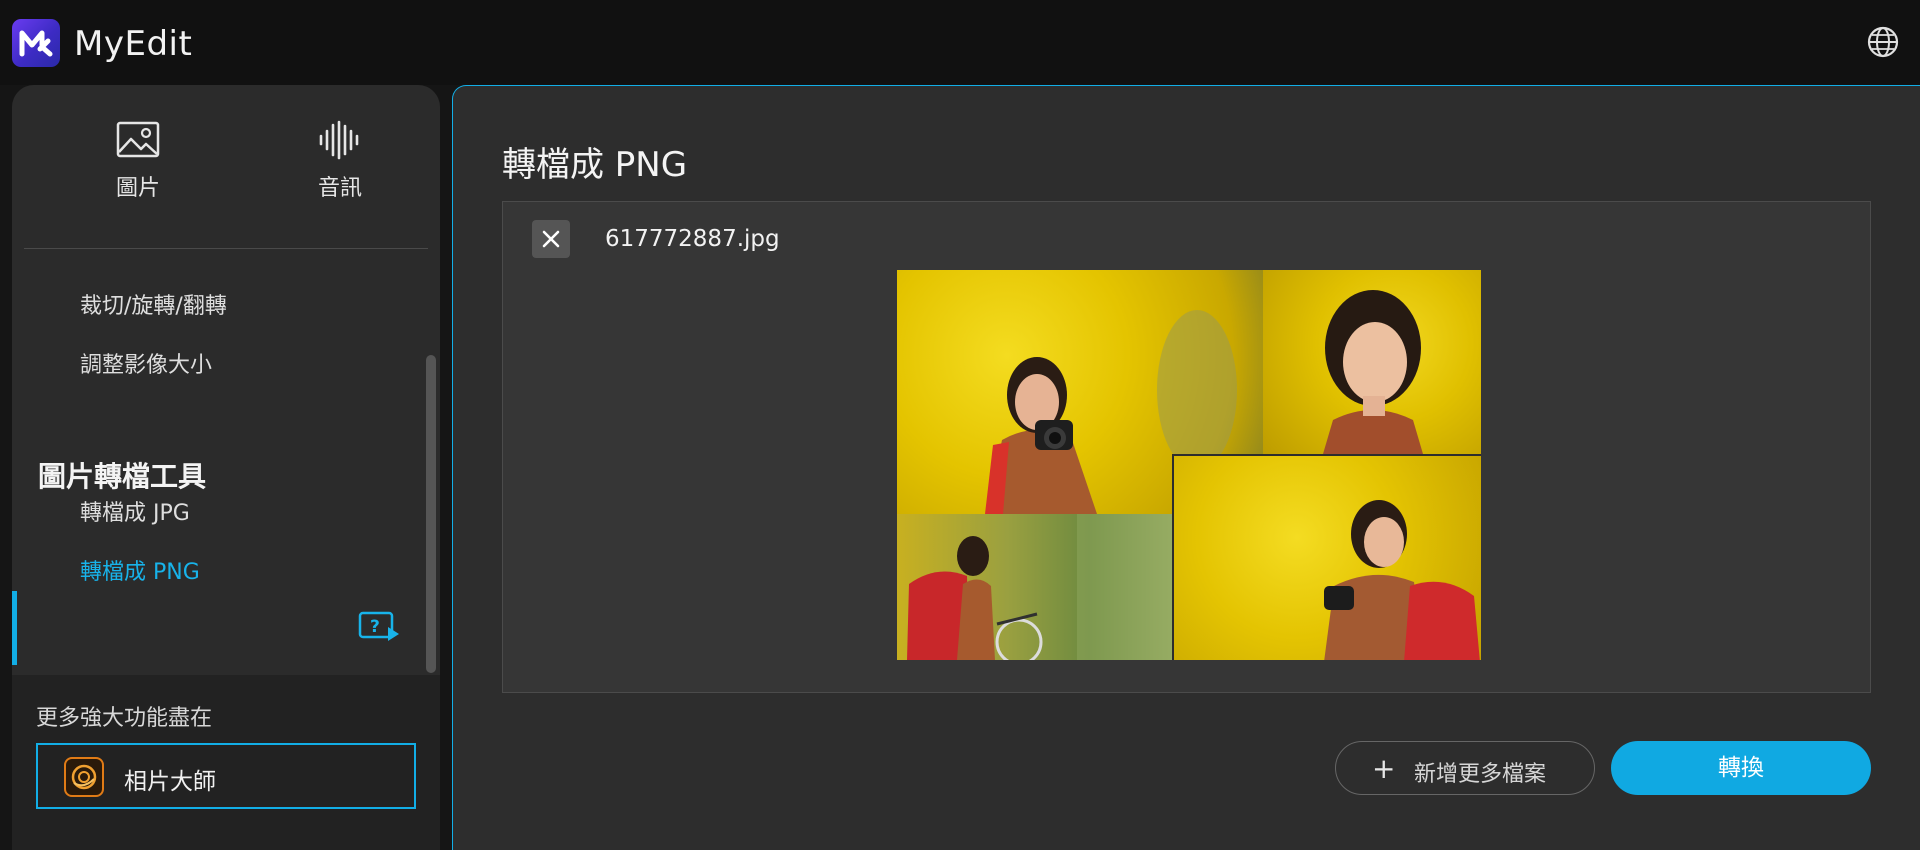  What do you see at coordinates (138, 139) in the screenshot?
I see `image-icon` at bounding box center [138, 139].